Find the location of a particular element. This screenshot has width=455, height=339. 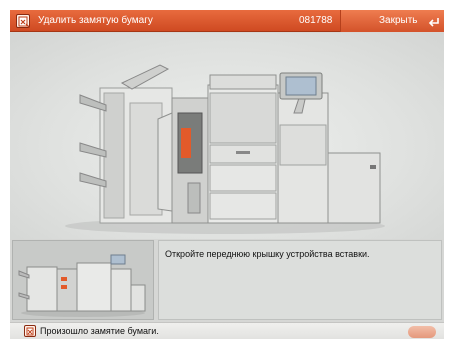

status-message: Произошло замятие бумаги. is located at coordinates (99, 331).